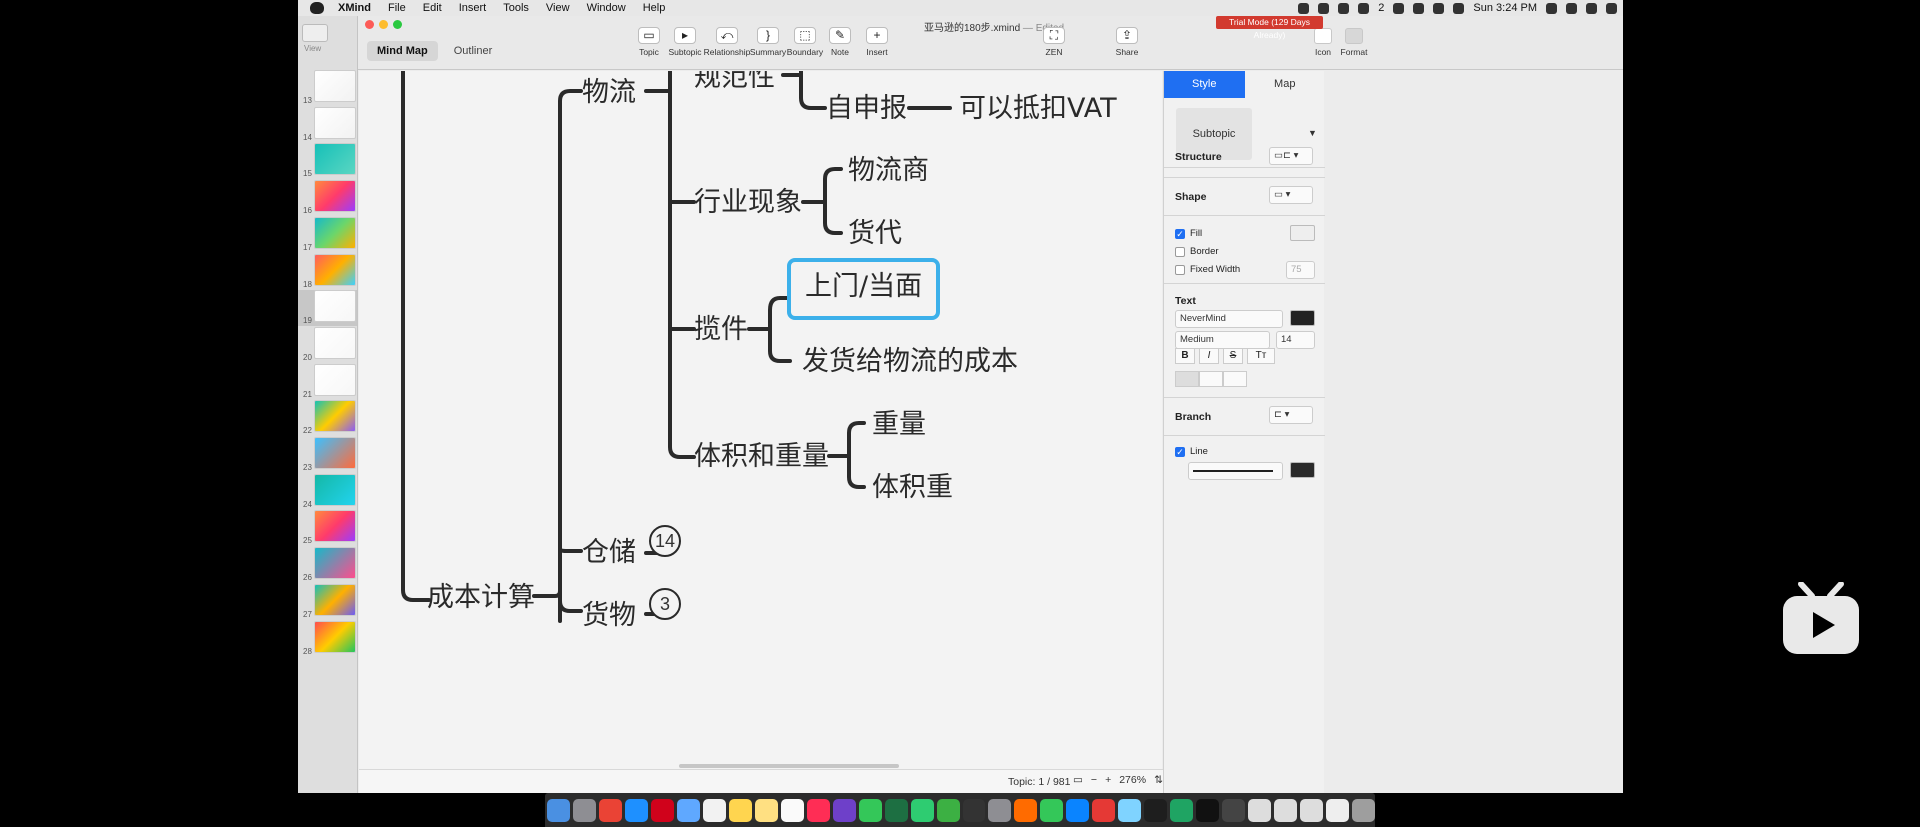 The image size is (1920, 827). I want to click on wechat-icon, so click(1364, 8).